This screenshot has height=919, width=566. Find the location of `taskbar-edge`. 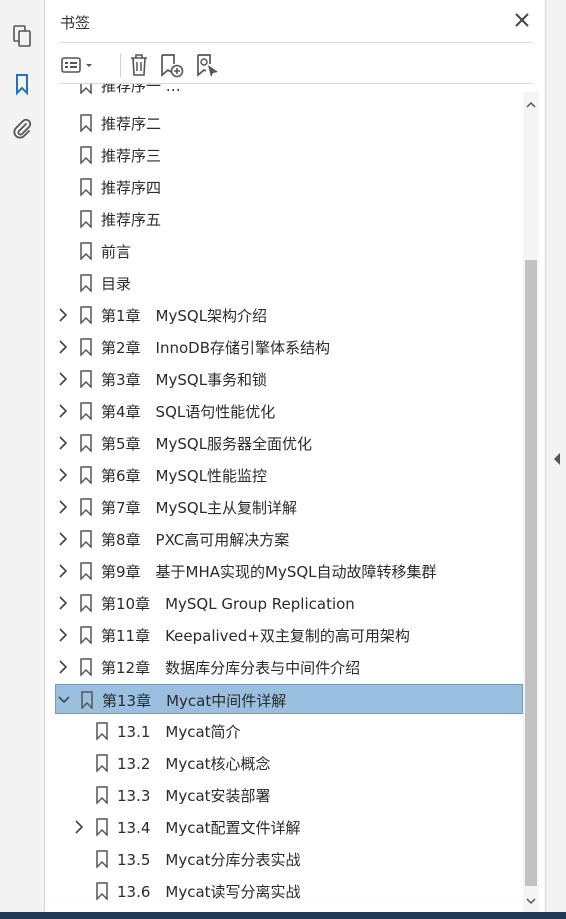

taskbar-edge is located at coordinates (283, 915).